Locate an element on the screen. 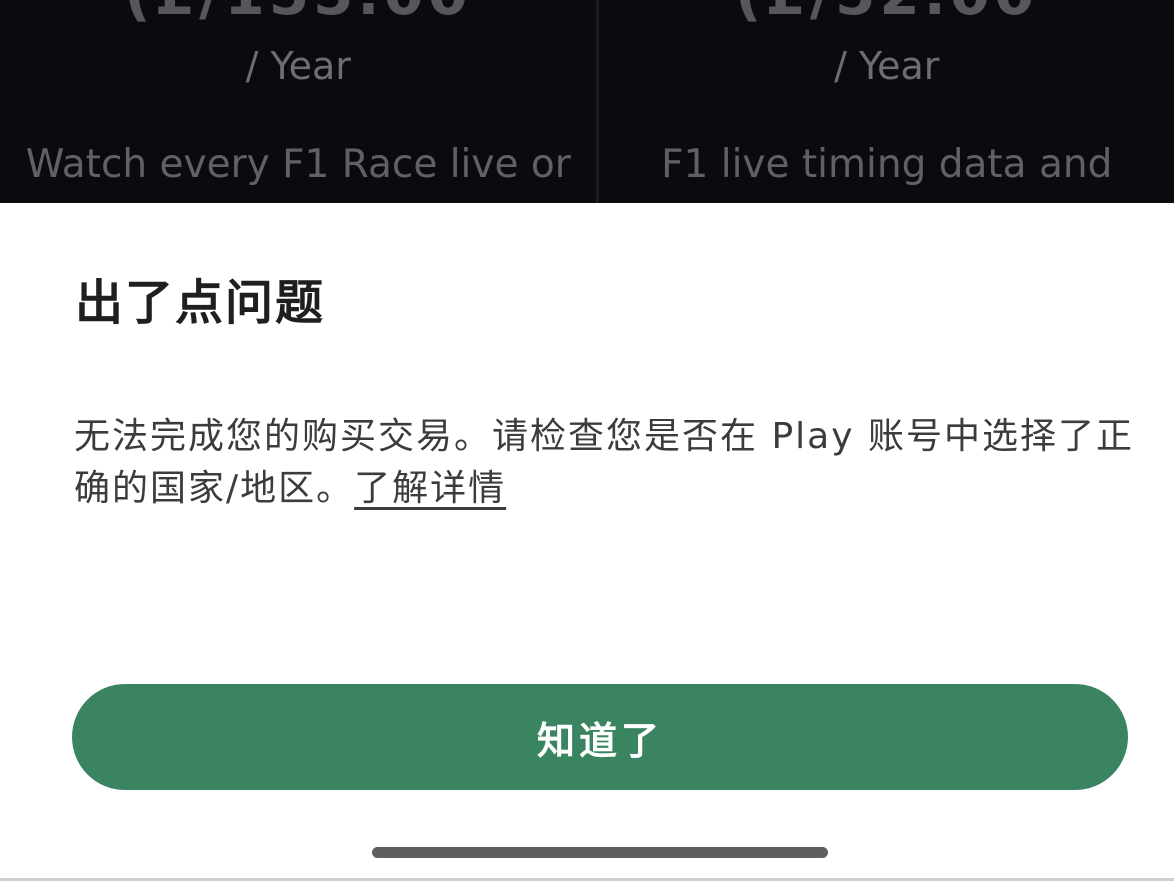  home-indicator is located at coordinates (600, 852).